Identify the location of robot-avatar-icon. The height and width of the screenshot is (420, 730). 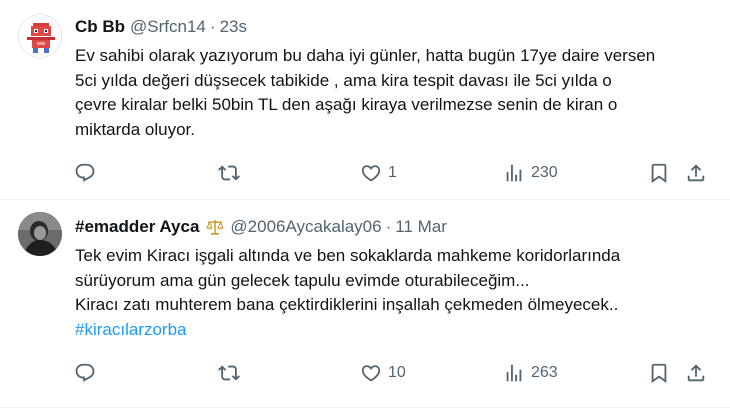
(40, 36).